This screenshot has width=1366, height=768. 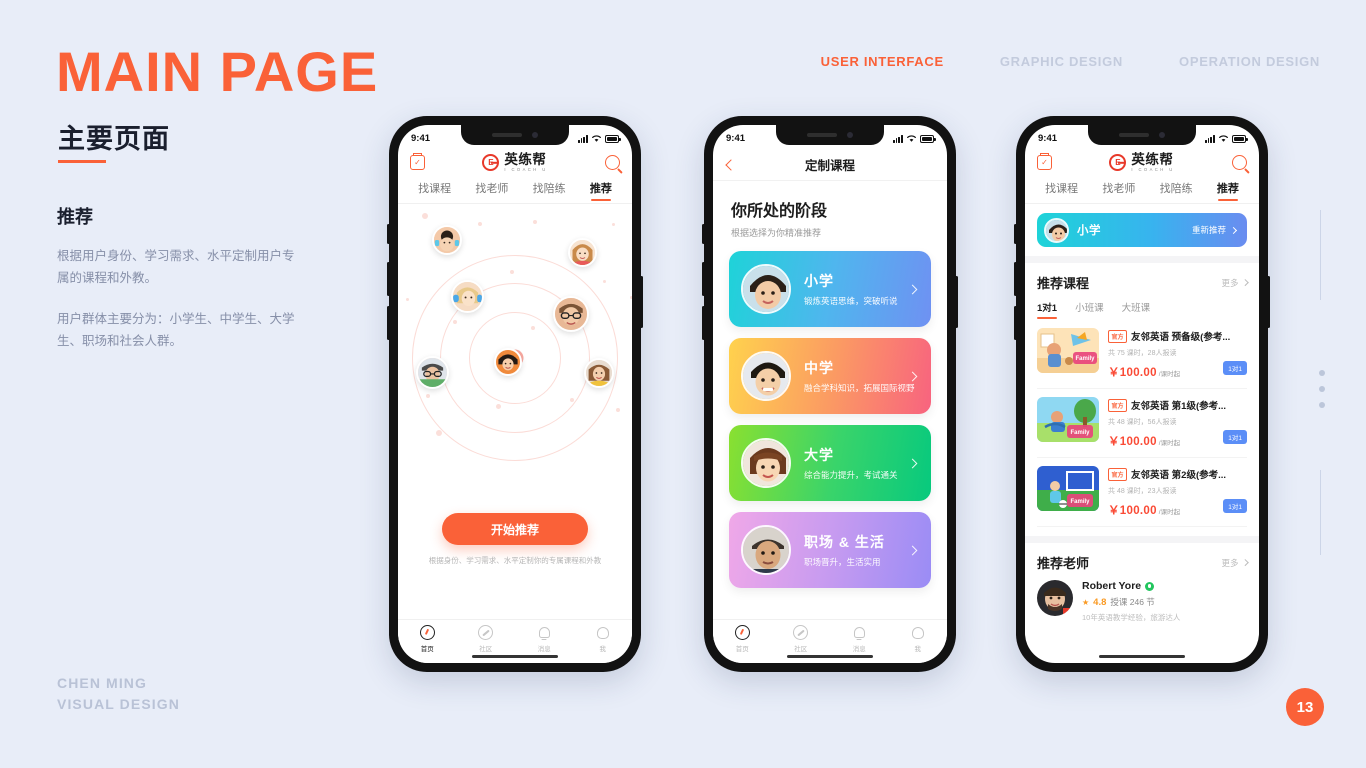 What do you see at coordinates (176, 267) in the screenshot?
I see `description-paragraph-1: 根据用户身份、学习需求、水平定制用户专属的课程和外教。` at bounding box center [176, 267].